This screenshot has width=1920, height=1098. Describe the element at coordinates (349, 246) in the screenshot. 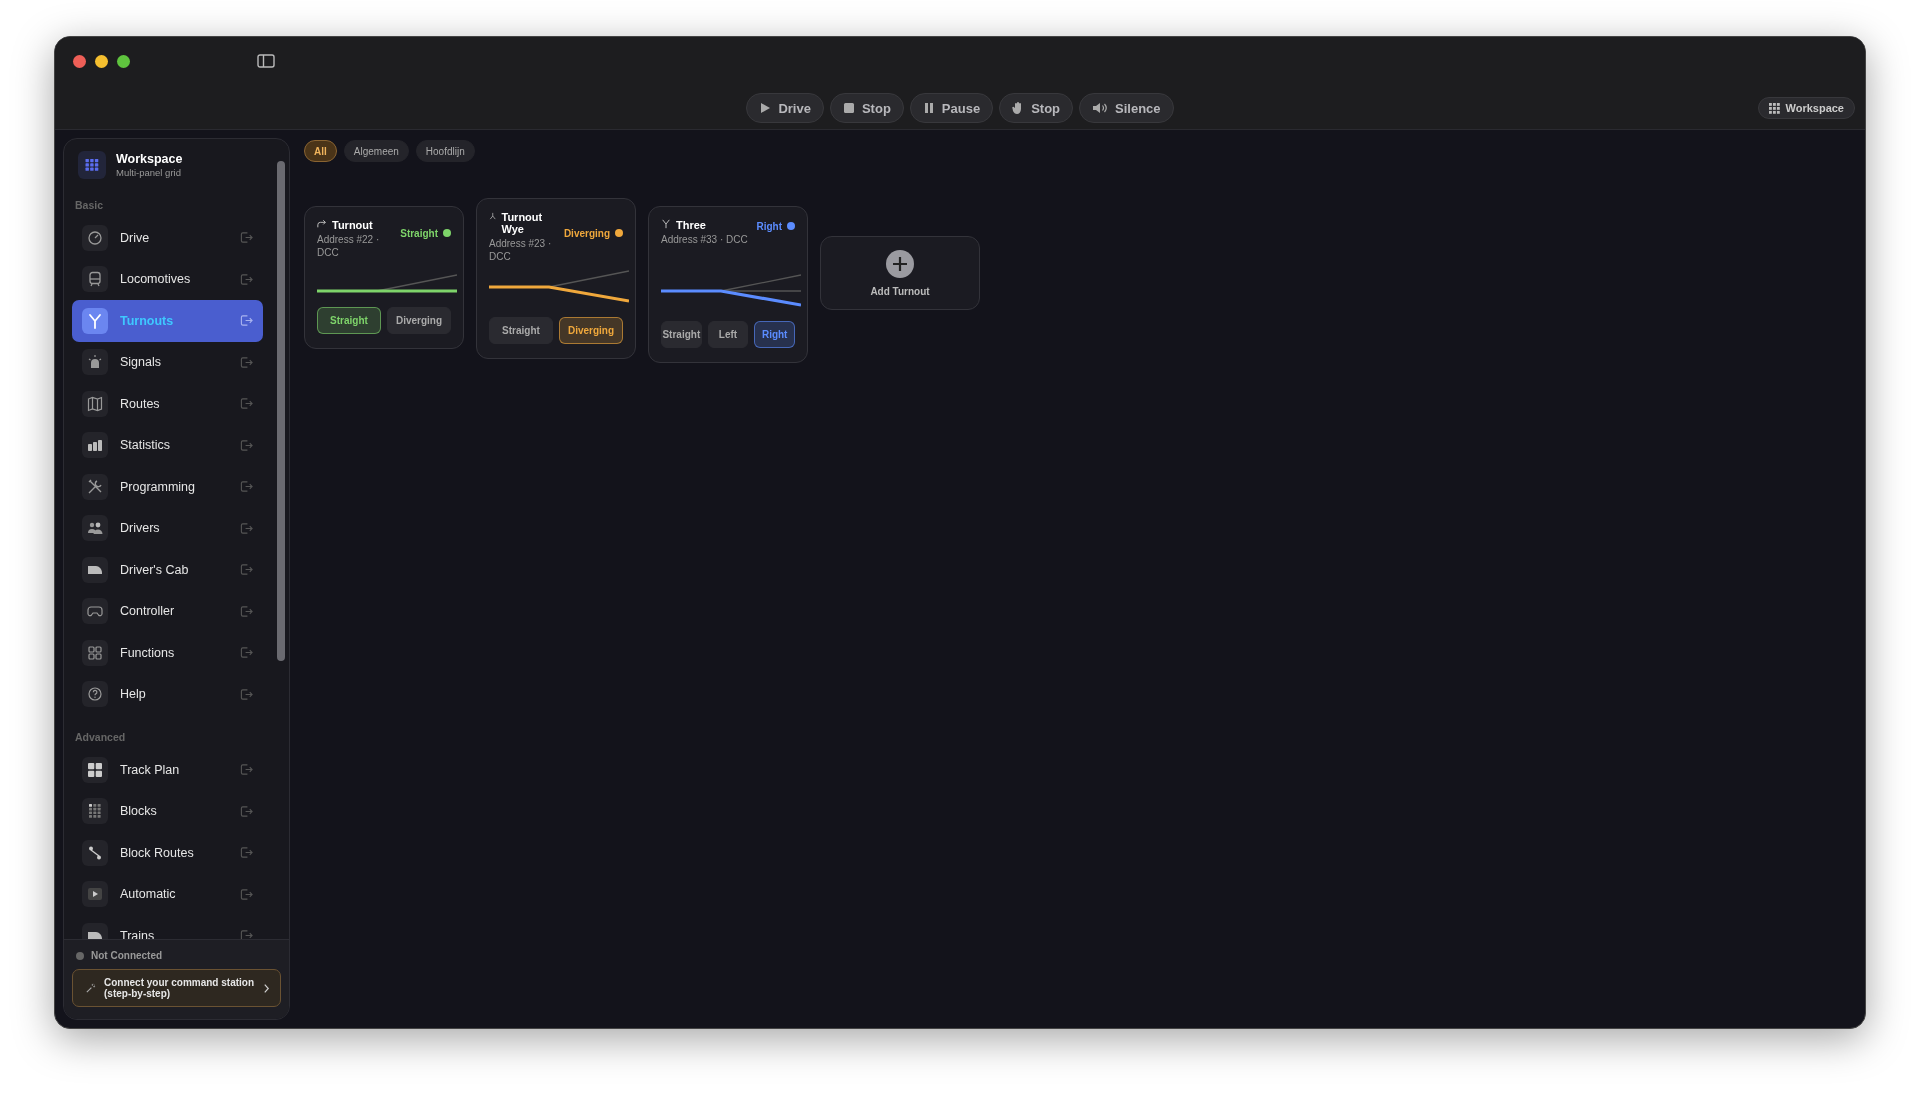

I see `turnout-address: Address #22 · DCC` at that location.